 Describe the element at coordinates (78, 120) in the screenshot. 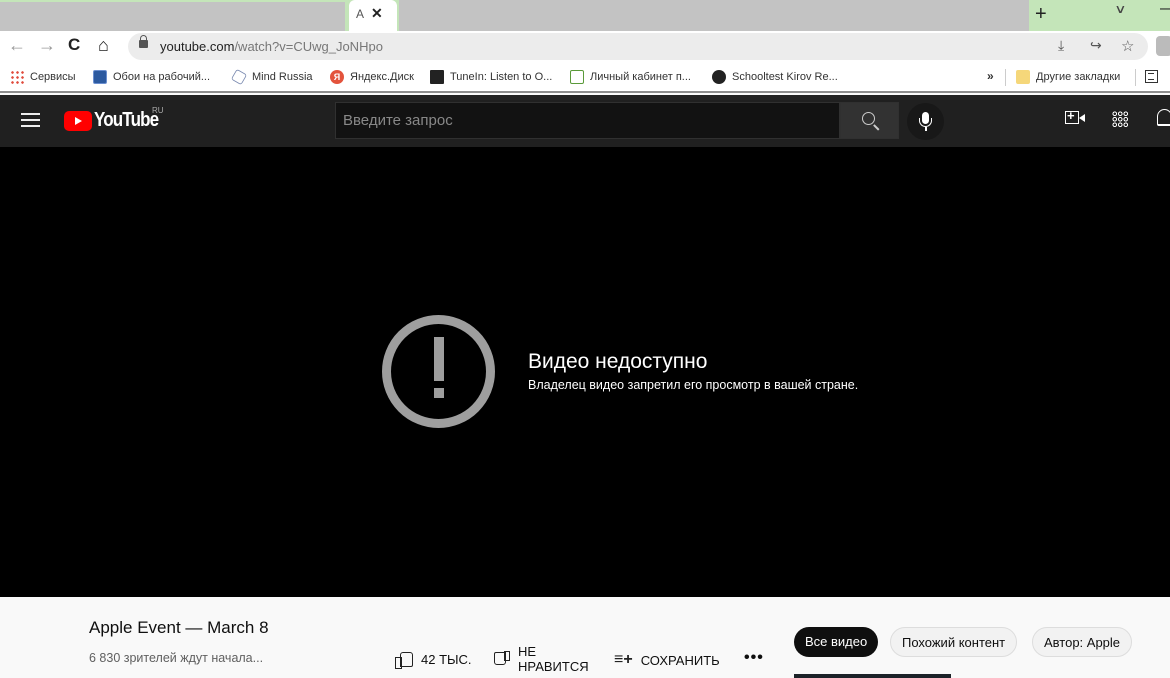

I see `youtube-play-icon` at that location.